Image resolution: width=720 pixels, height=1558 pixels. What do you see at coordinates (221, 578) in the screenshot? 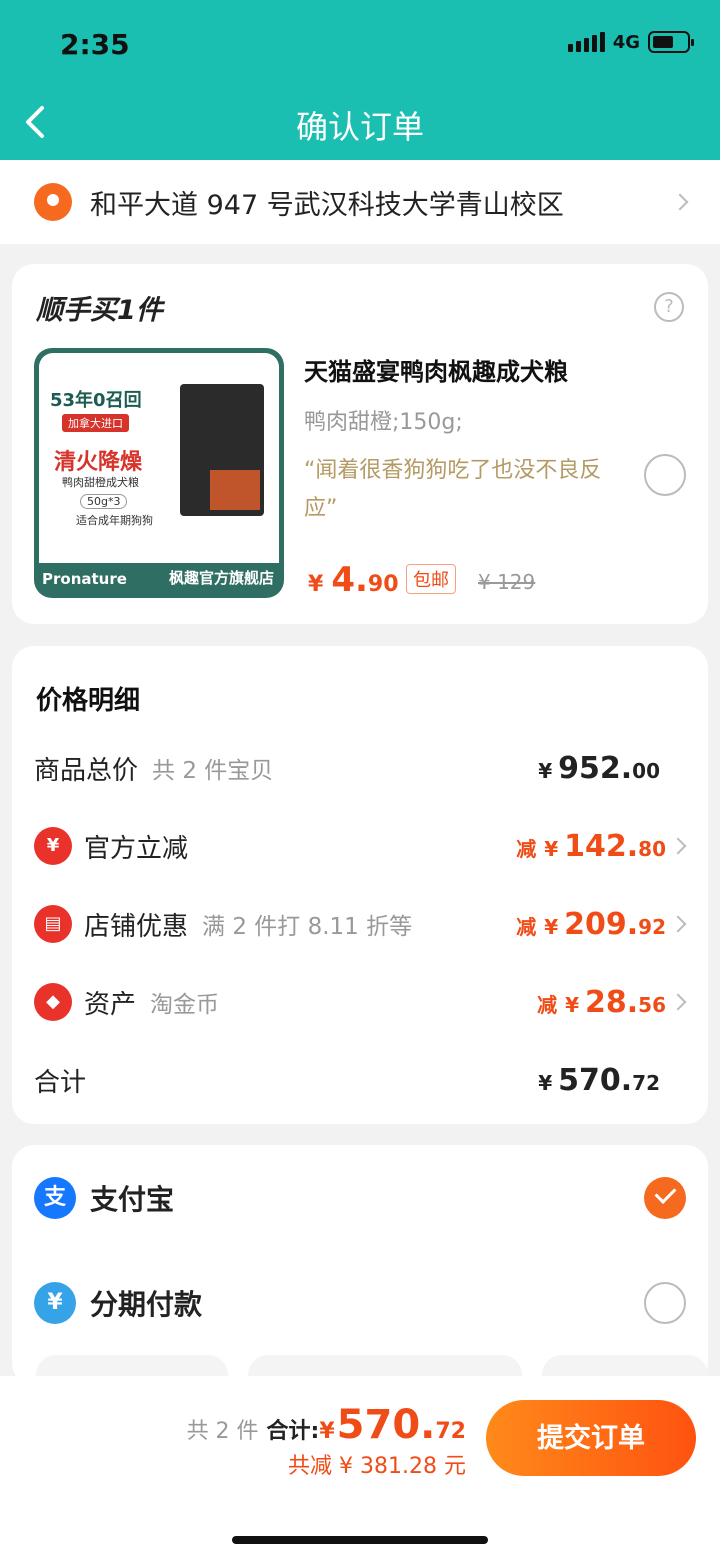
I see `image-store: 枫趣官方旗舰店` at bounding box center [221, 578].